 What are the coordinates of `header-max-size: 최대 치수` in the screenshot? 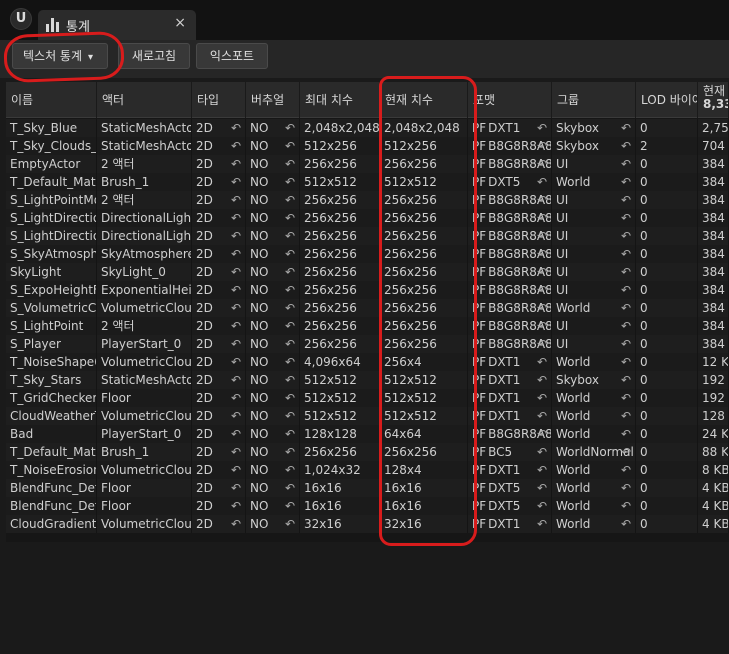 It's located at (340, 100).